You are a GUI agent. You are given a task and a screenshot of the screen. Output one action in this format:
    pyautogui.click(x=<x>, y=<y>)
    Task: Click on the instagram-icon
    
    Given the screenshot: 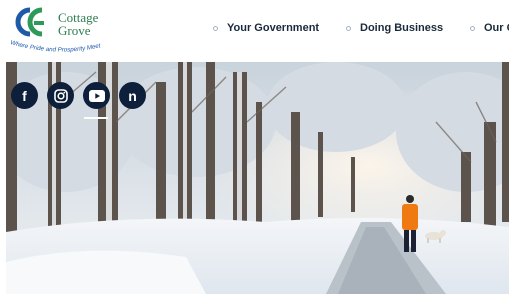 What is the action you would take?
    pyautogui.click(x=60, y=95)
    